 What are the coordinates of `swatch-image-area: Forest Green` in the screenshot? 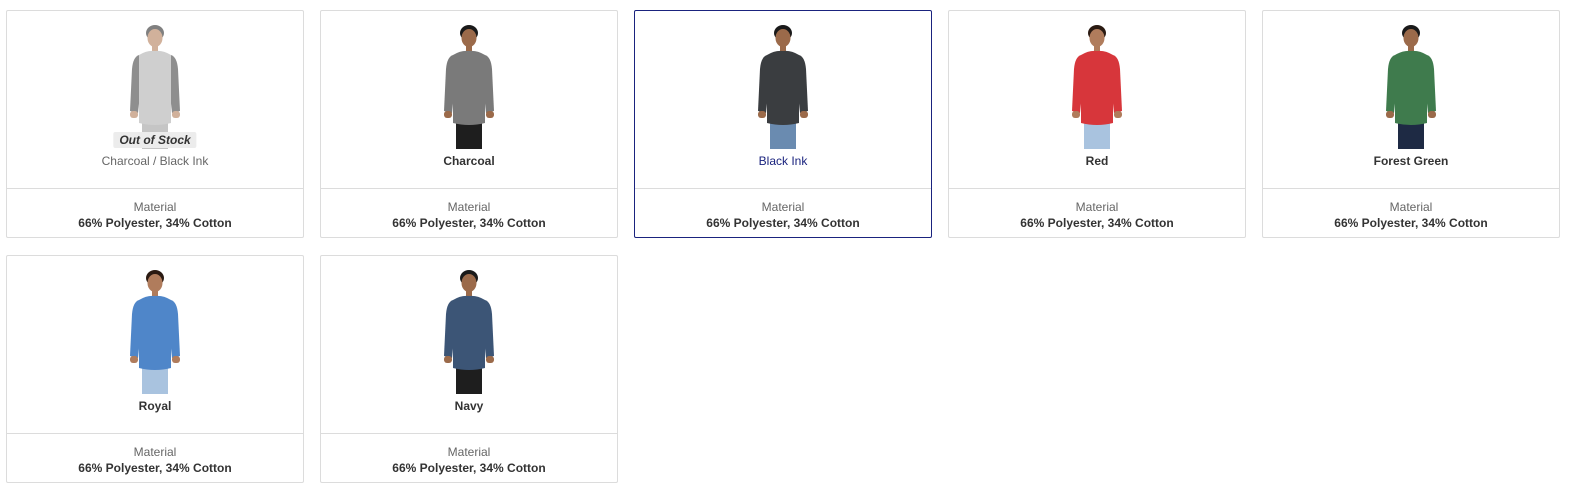 It's located at (1411, 100).